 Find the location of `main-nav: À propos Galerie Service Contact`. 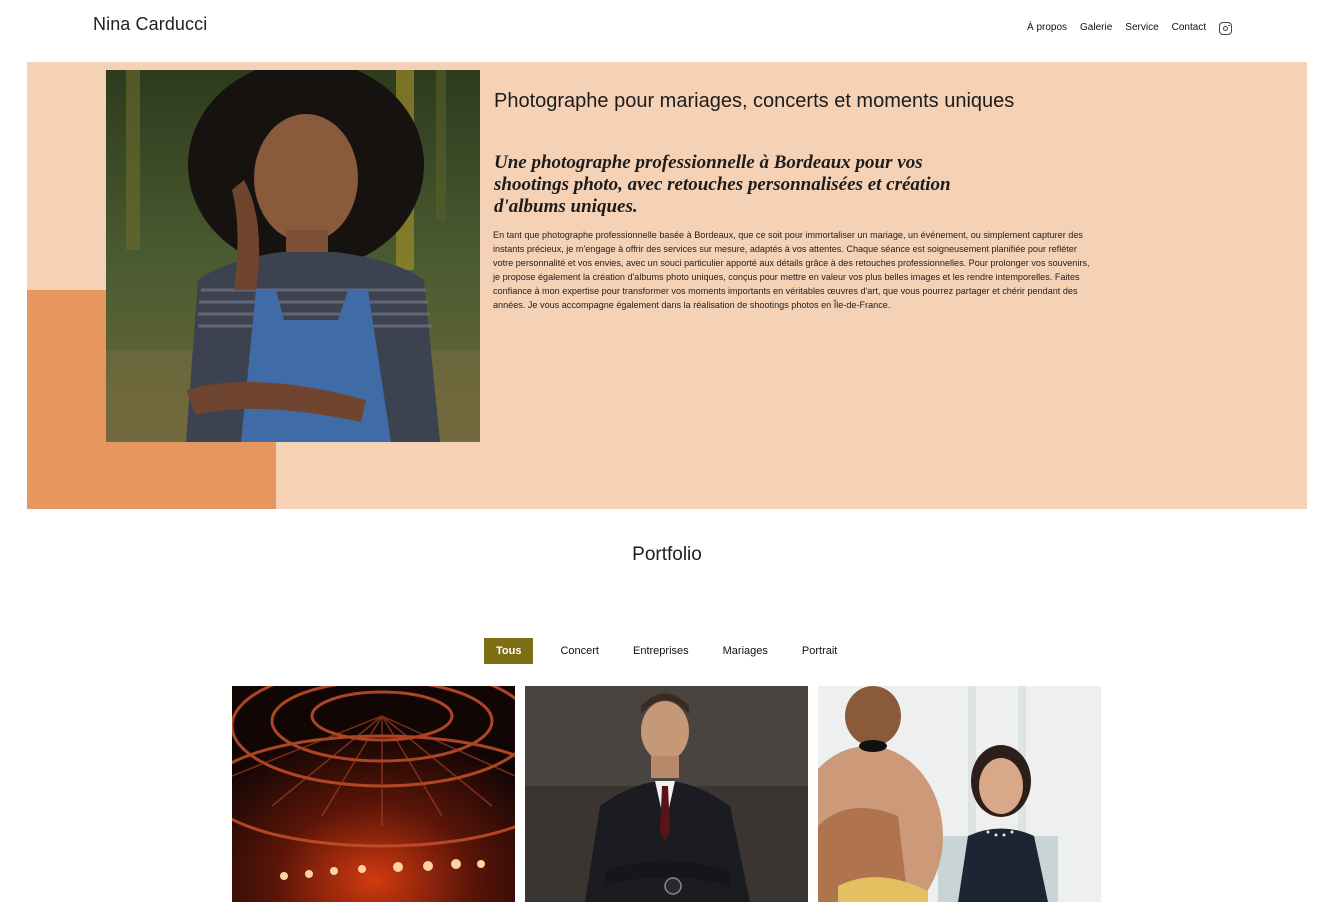

main-nav: À propos Galerie Service Contact is located at coordinates (1130, 28).